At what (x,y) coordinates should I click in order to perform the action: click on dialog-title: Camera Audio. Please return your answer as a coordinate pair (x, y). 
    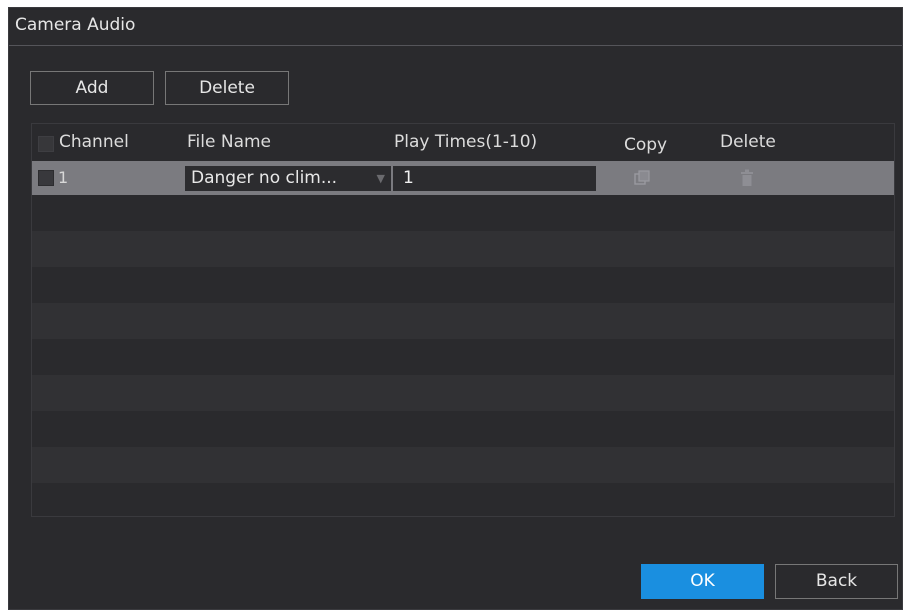
    Looking at the image, I should click on (455, 27).